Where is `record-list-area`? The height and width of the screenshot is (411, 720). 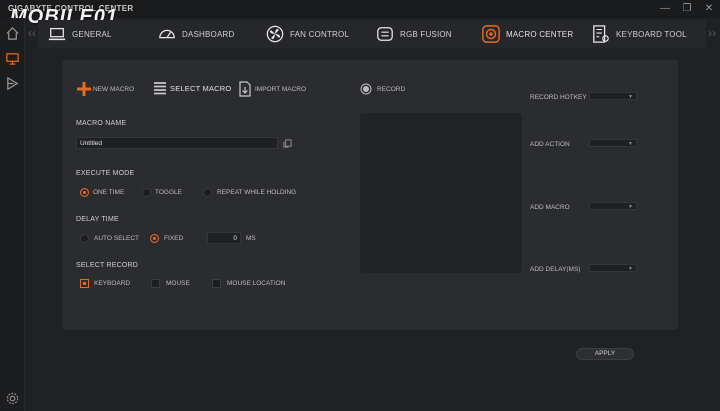
record-list-area is located at coordinates (441, 193).